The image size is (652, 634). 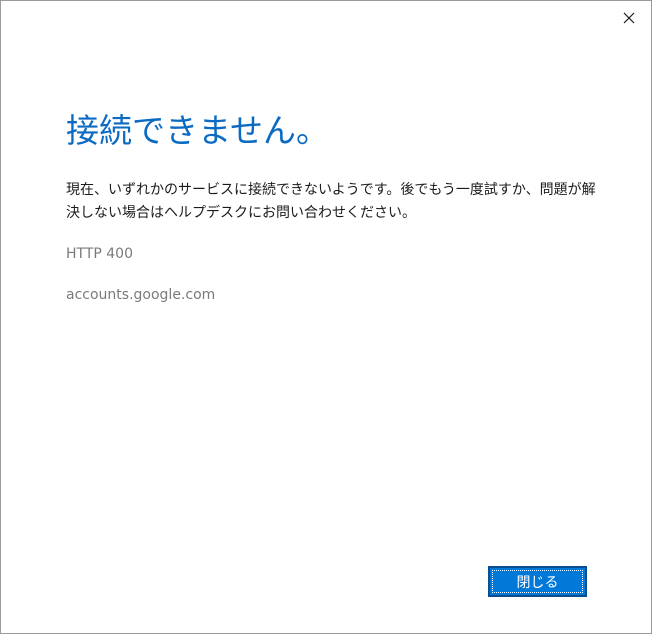 I want to click on service-domain: accounts.google.com, so click(x=141, y=295).